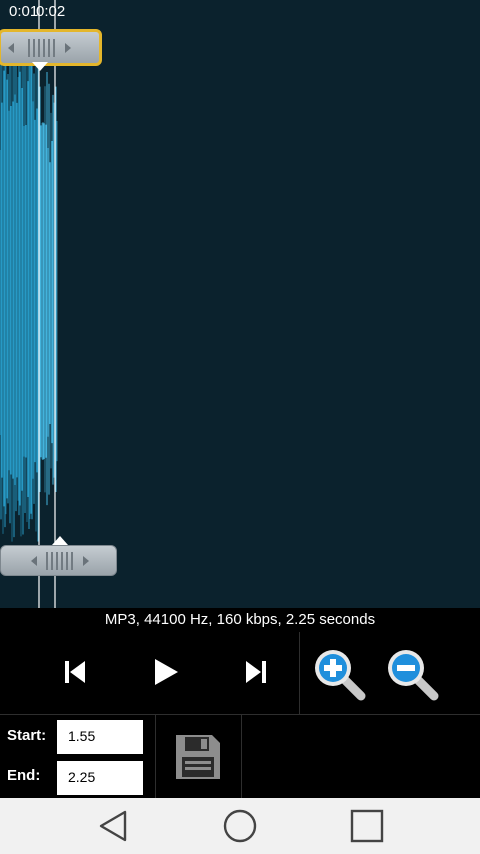 Image resolution: width=480 pixels, height=854 pixels. Describe the element at coordinates (240, 673) in the screenshot. I see `playback-controls` at that location.